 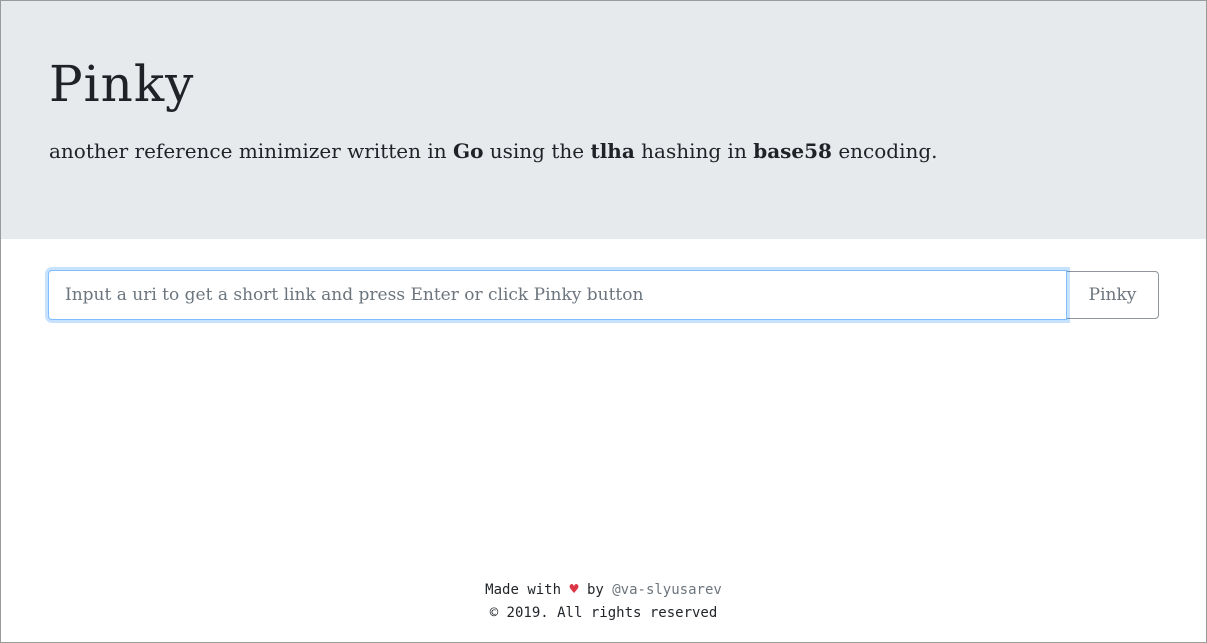 What do you see at coordinates (884, 151) in the screenshot?
I see `subtitle-suffix: encoding.` at bounding box center [884, 151].